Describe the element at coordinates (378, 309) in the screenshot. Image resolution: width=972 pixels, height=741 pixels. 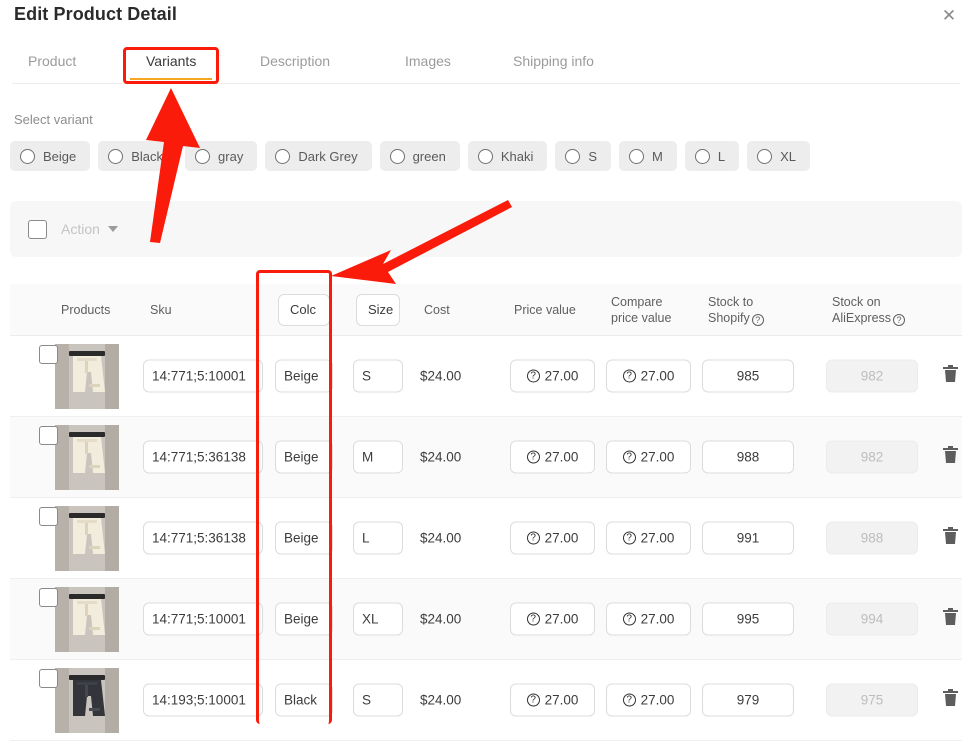
I see `column-header-size-input: Size` at that location.